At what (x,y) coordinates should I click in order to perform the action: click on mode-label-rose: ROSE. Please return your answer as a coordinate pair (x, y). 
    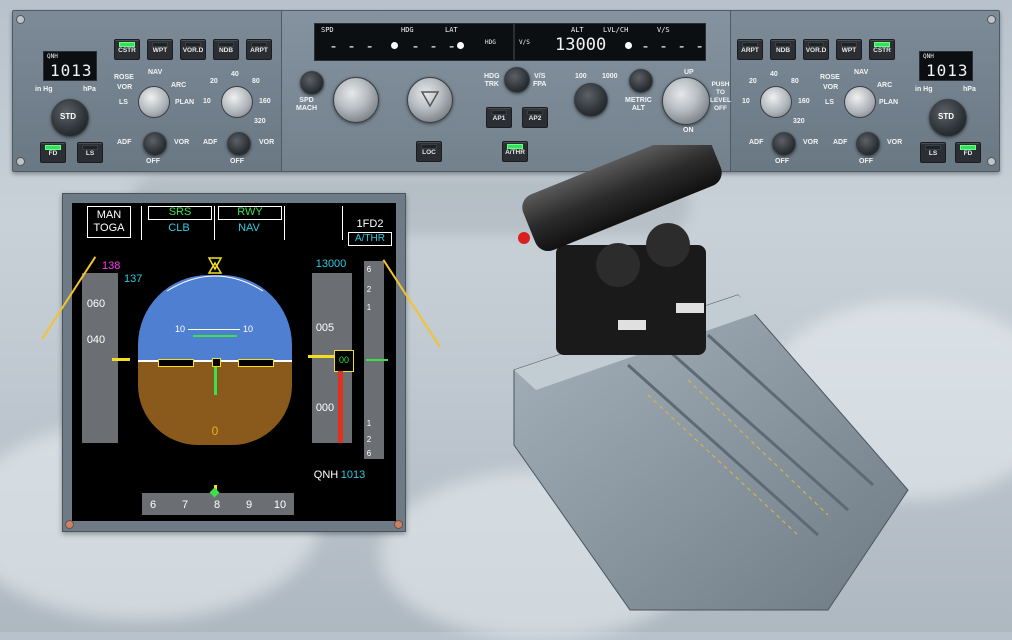
    Looking at the image, I should click on (830, 77).